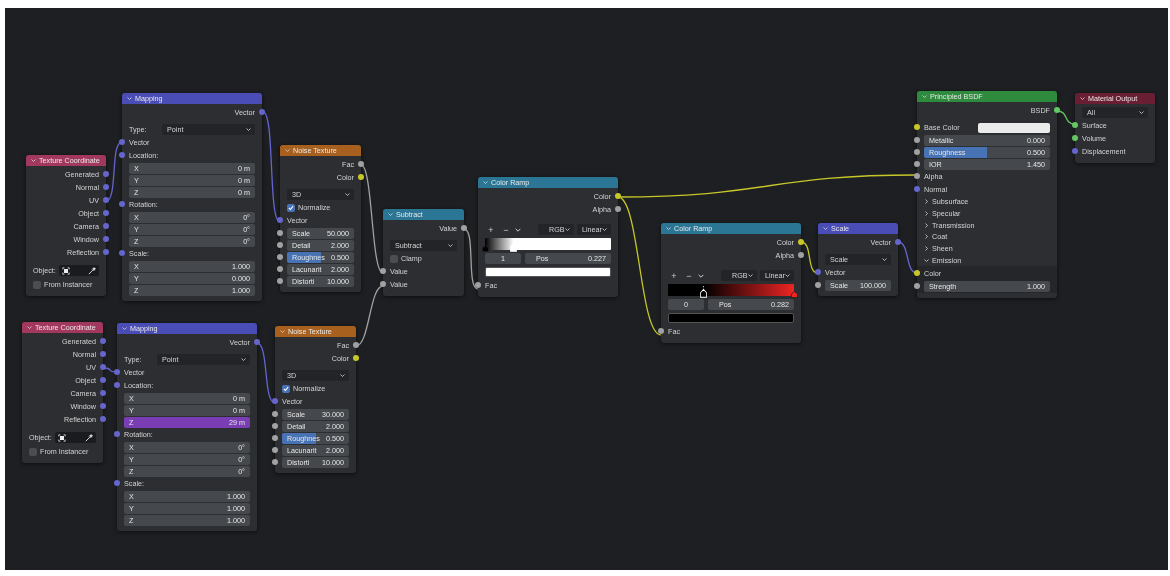  What do you see at coordinates (548, 244) in the screenshot?
I see `color-ramp-bar` at bounding box center [548, 244].